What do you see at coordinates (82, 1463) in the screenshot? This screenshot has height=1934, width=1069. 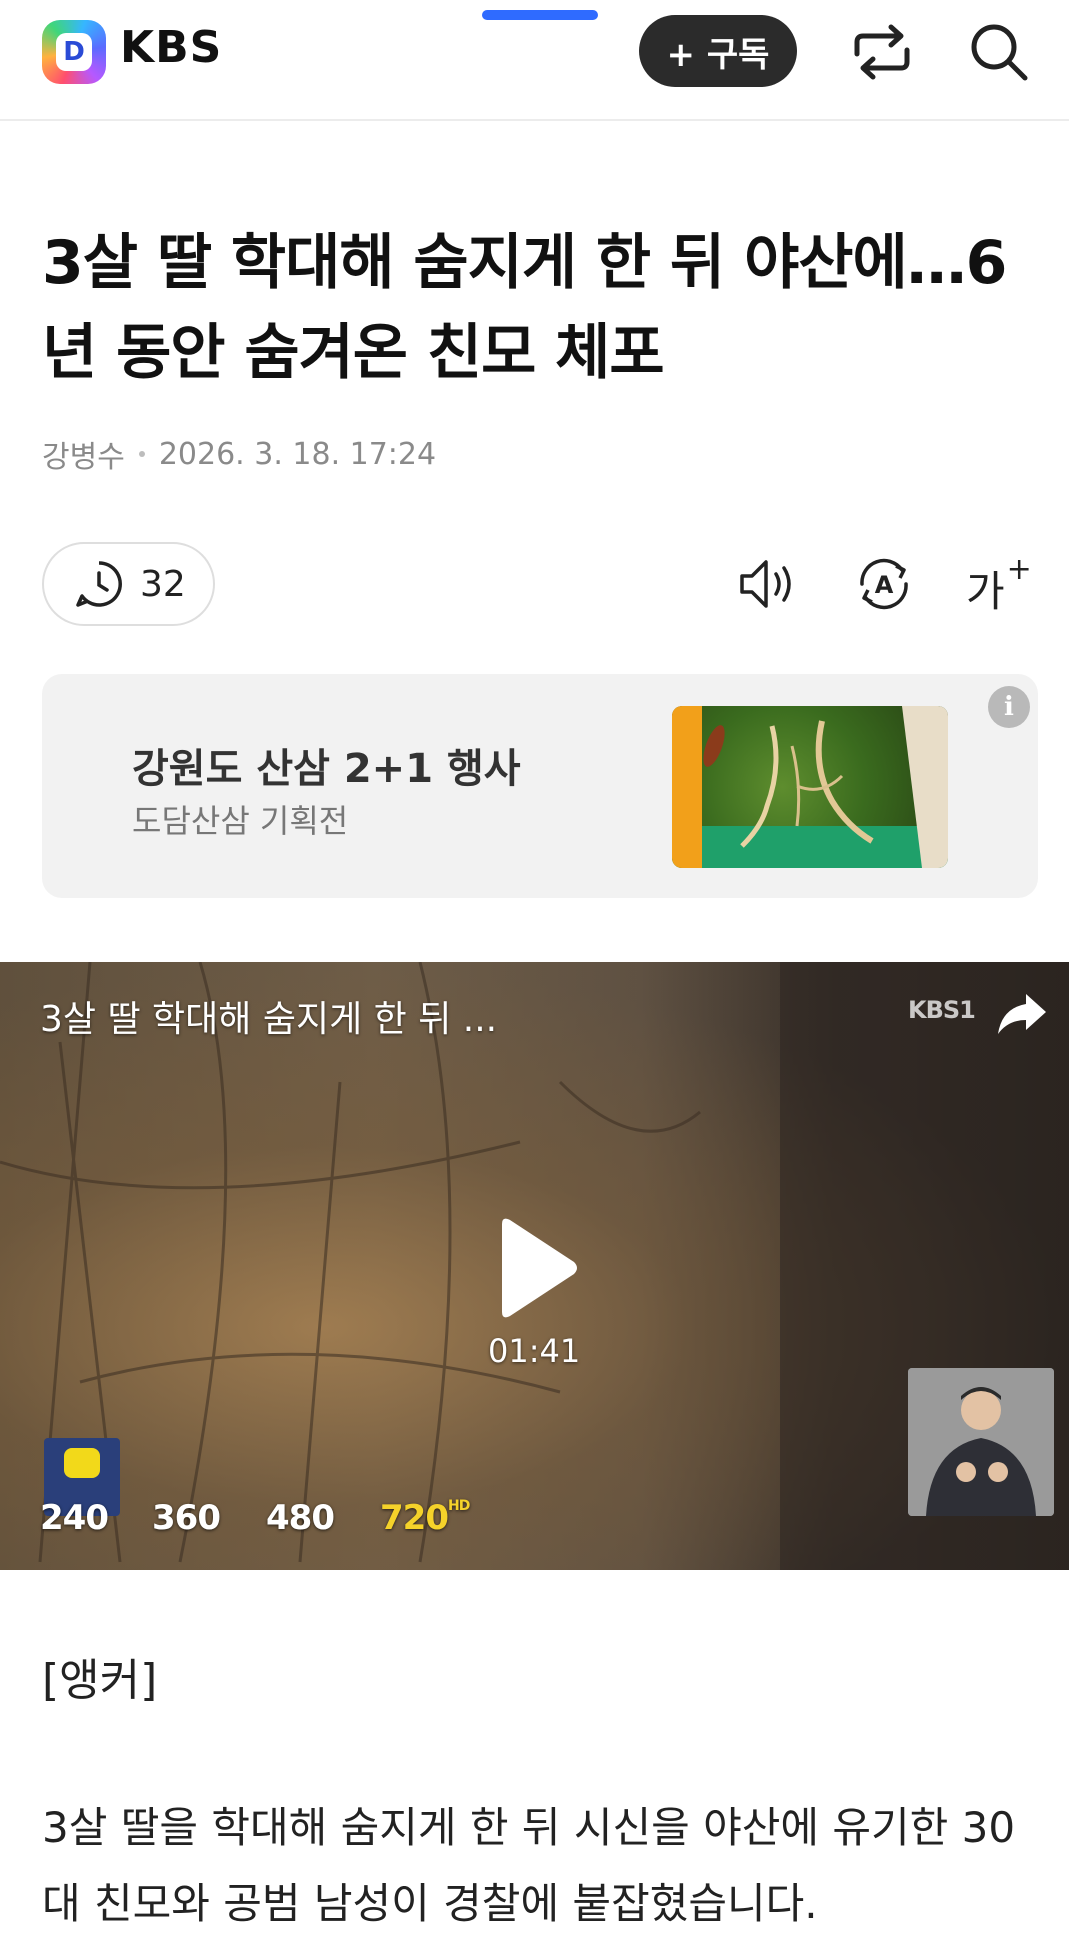 I see `talk-icon` at bounding box center [82, 1463].